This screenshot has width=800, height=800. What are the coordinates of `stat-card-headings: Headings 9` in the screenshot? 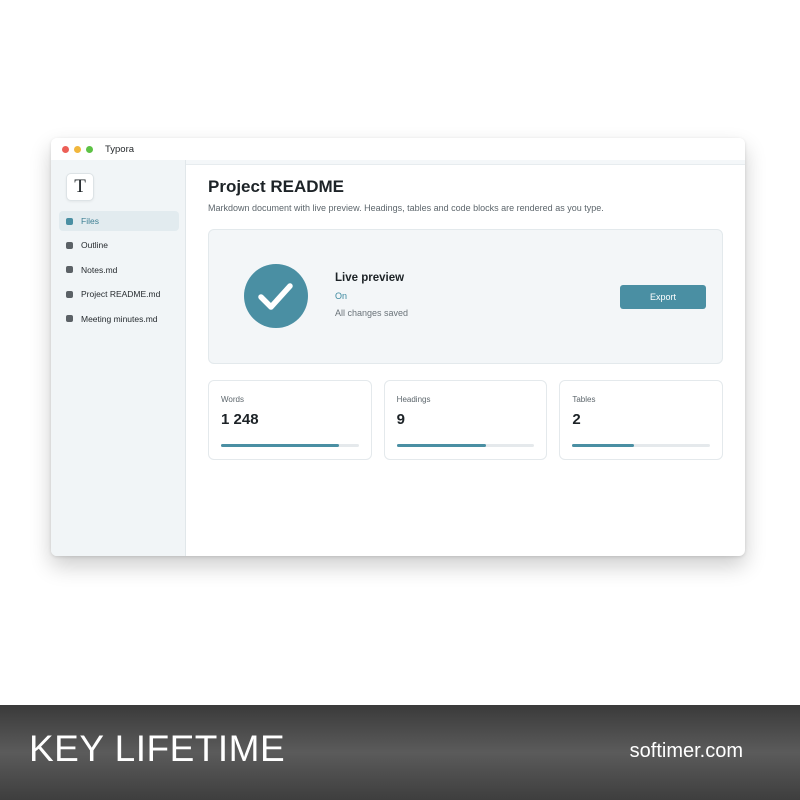 It's located at (465, 420).